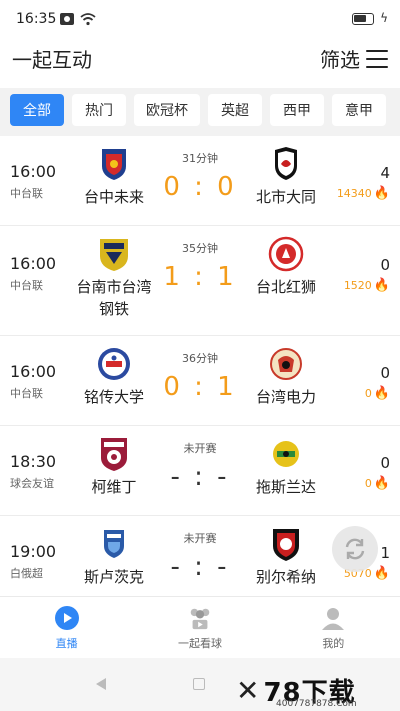 This screenshot has width=400, height=711. Describe the element at coordinates (67, 618) in the screenshot. I see `play-icon` at that location.